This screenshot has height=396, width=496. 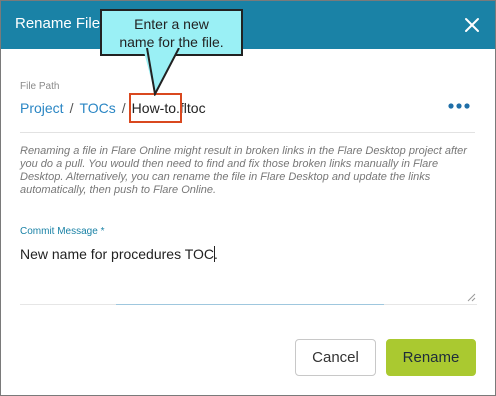 I want to click on commit-message-field: New name for procedures TOC., so click(x=248, y=271).